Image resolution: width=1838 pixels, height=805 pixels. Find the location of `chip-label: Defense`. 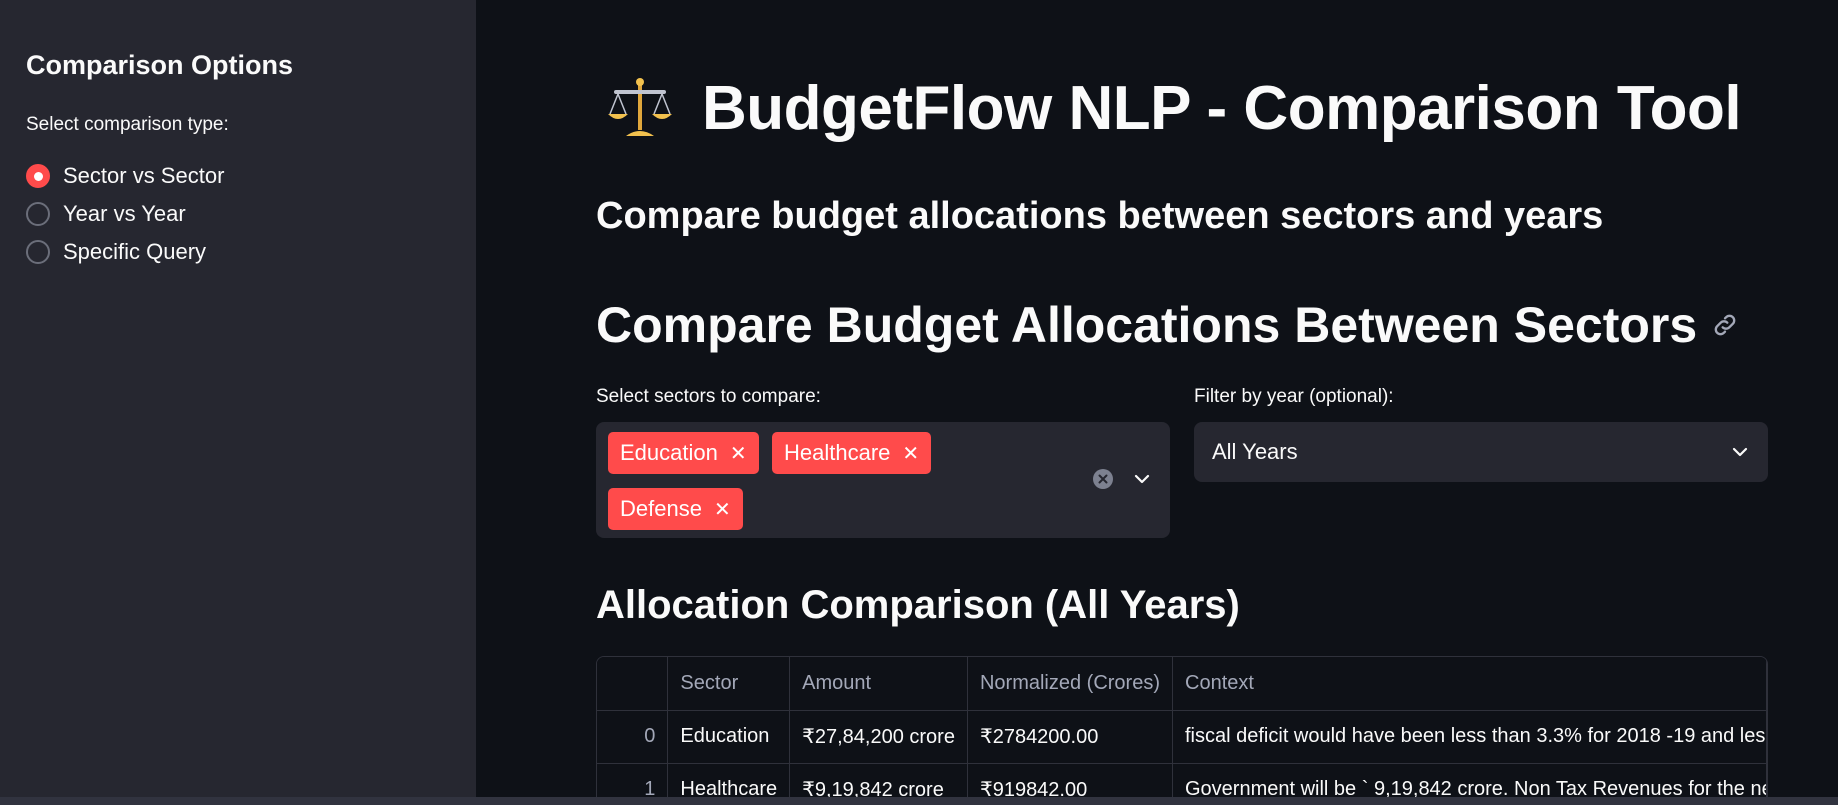

chip-label: Defense is located at coordinates (661, 508).